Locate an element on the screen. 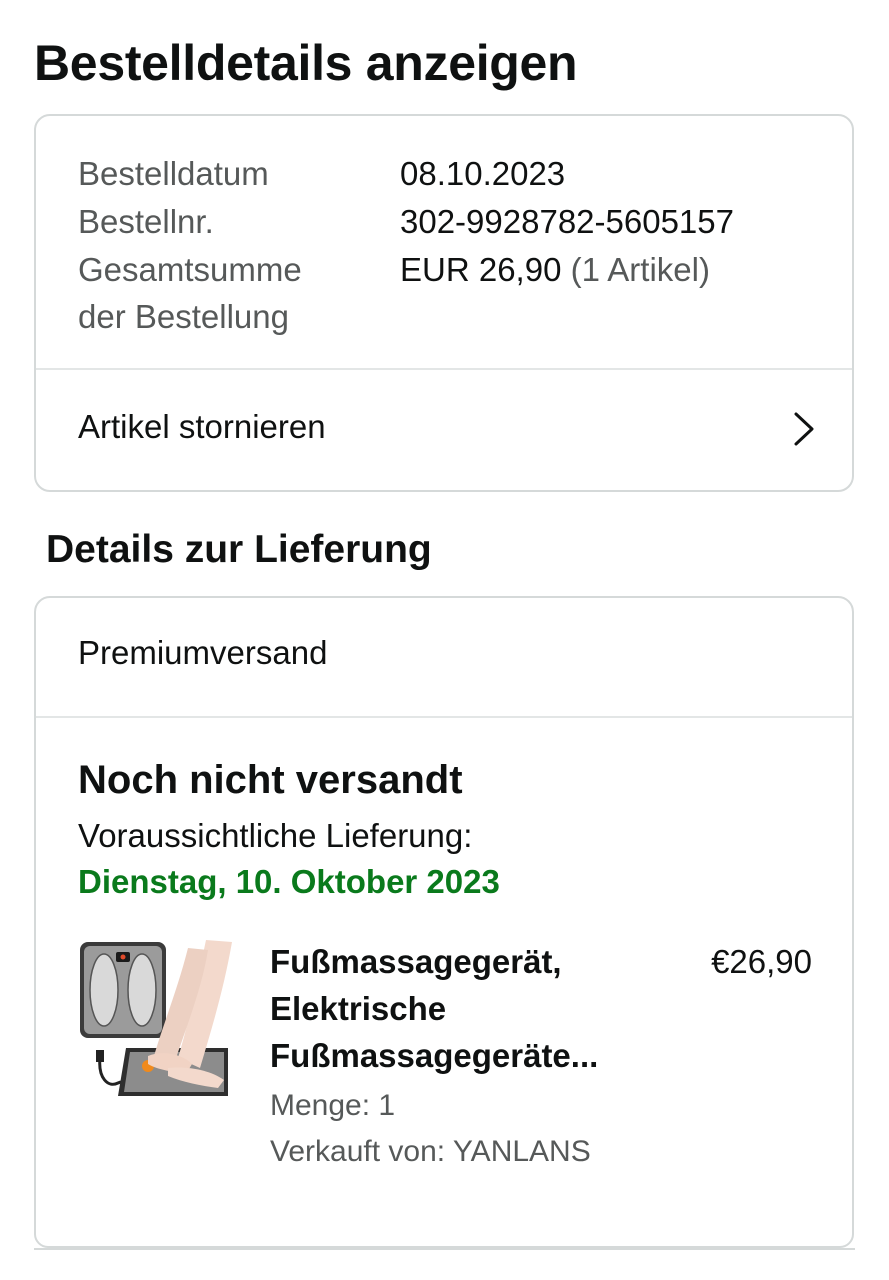 The image size is (889, 1280). order-date-value: 08.10.2023 is located at coordinates (483, 173).